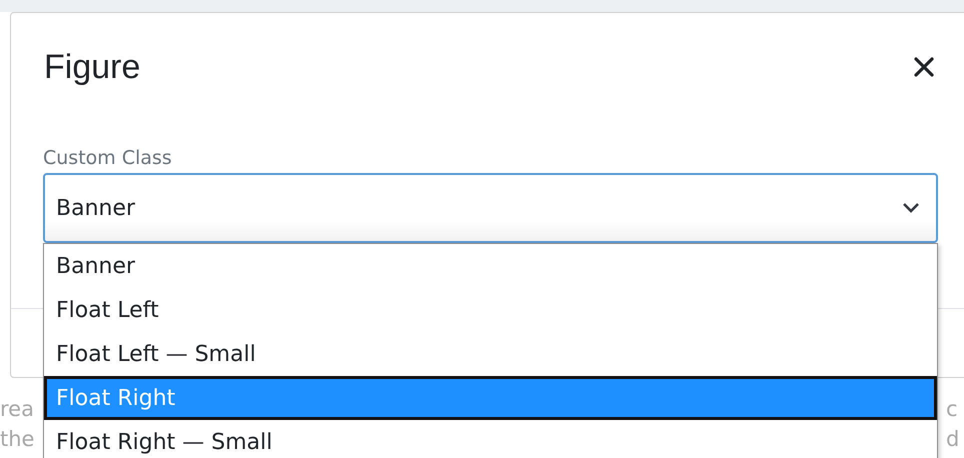  What do you see at coordinates (952, 409) in the screenshot?
I see `background-text: c` at bounding box center [952, 409].